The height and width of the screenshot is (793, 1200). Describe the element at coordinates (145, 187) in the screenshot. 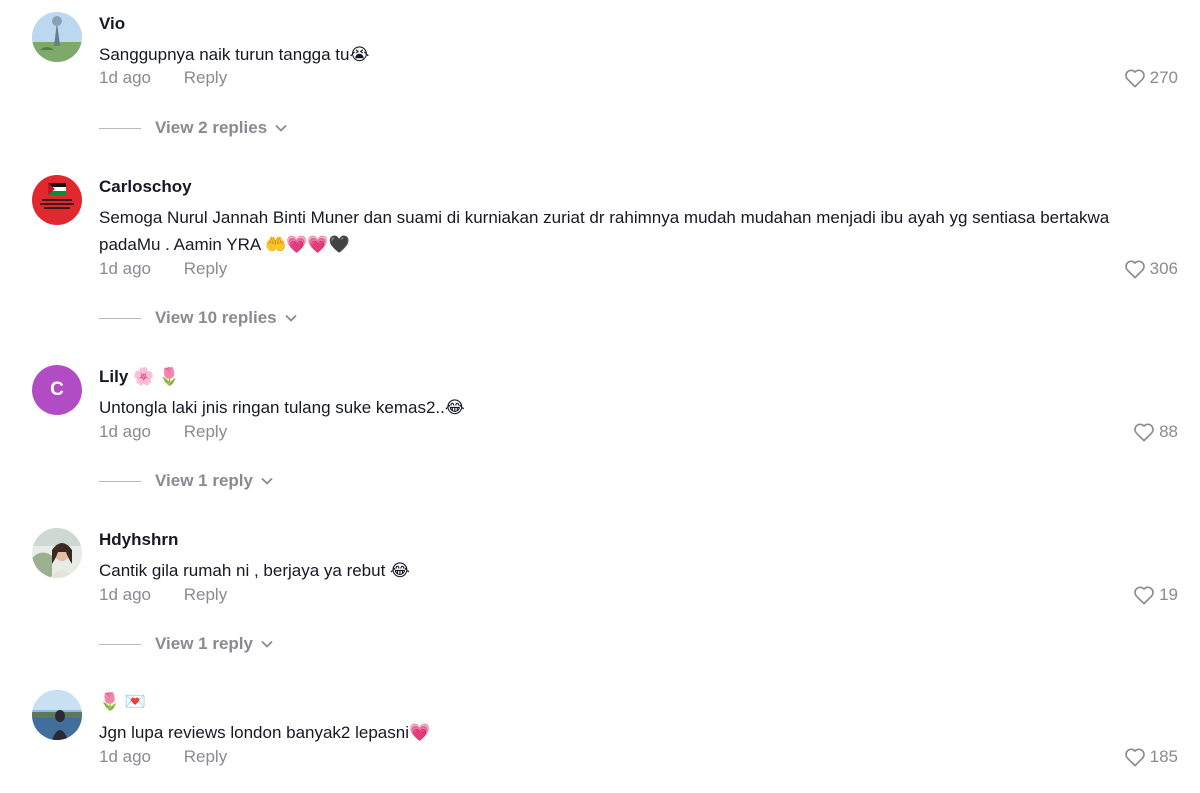

I see `comment-username: Carloschoy` at that location.